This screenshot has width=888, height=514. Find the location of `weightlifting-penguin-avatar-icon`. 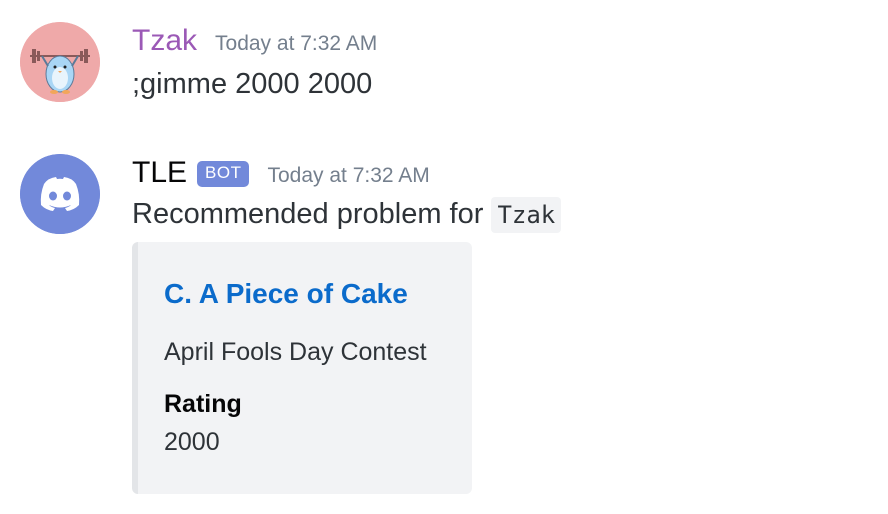

weightlifting-penguin-avatar-icon is located at coordinates (60, 62).